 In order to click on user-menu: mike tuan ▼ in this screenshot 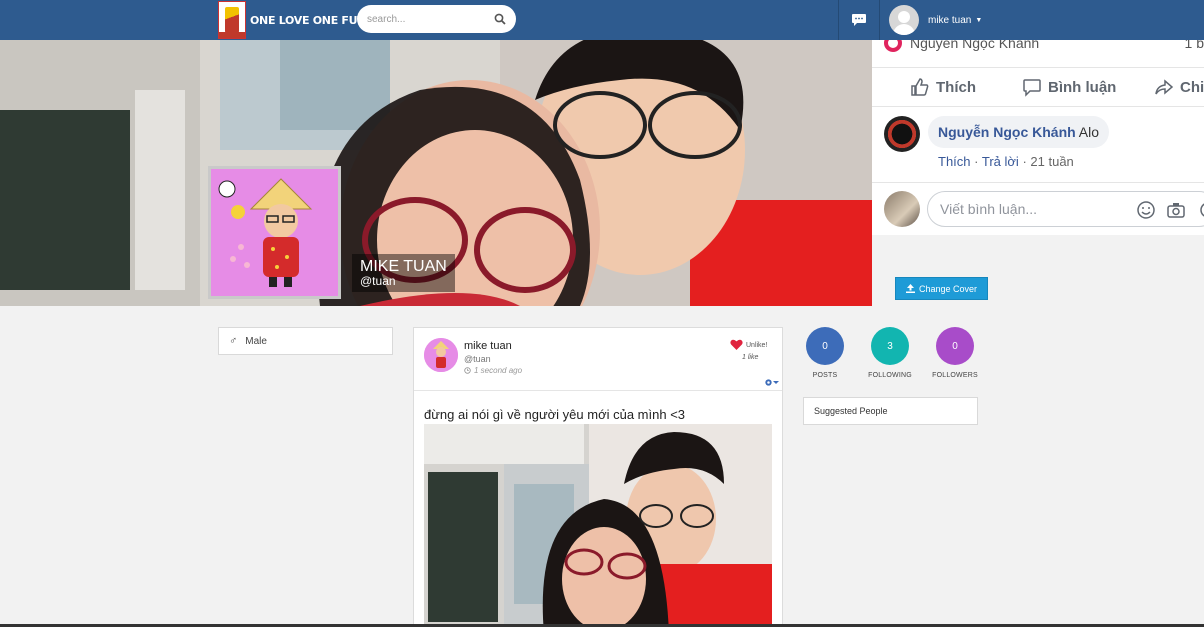, I will do `click(935, 20)`.